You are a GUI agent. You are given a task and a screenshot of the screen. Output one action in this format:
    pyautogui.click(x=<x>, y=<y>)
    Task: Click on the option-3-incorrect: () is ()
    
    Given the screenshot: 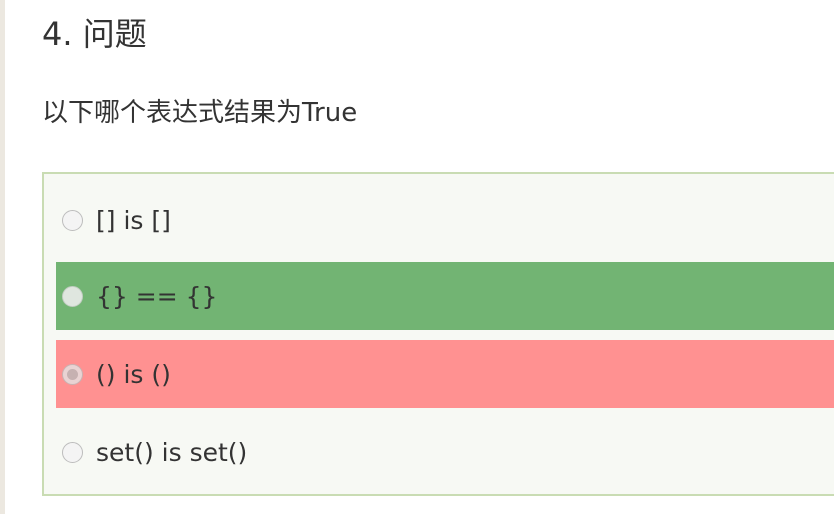 What is the action you would take?
    pyautogui.click(x=445, y=374)
    